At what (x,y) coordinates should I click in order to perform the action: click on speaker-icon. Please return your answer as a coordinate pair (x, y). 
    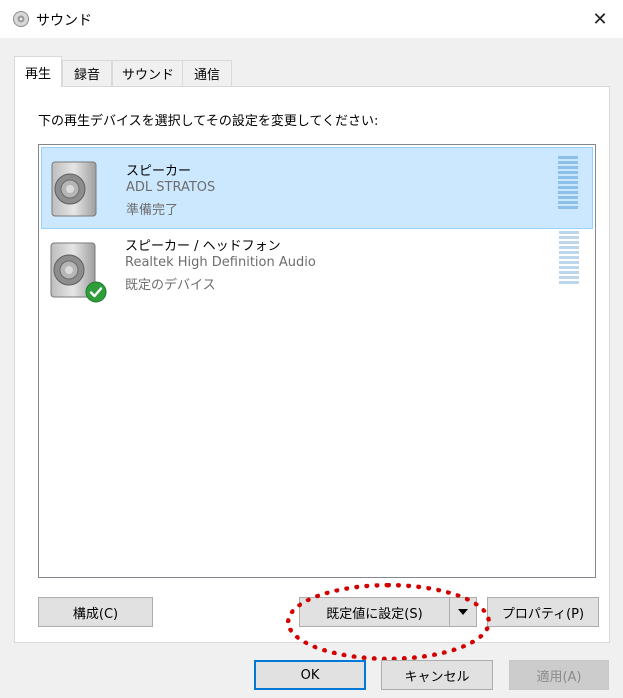
    Looking at the image, I should click on (74, 189).